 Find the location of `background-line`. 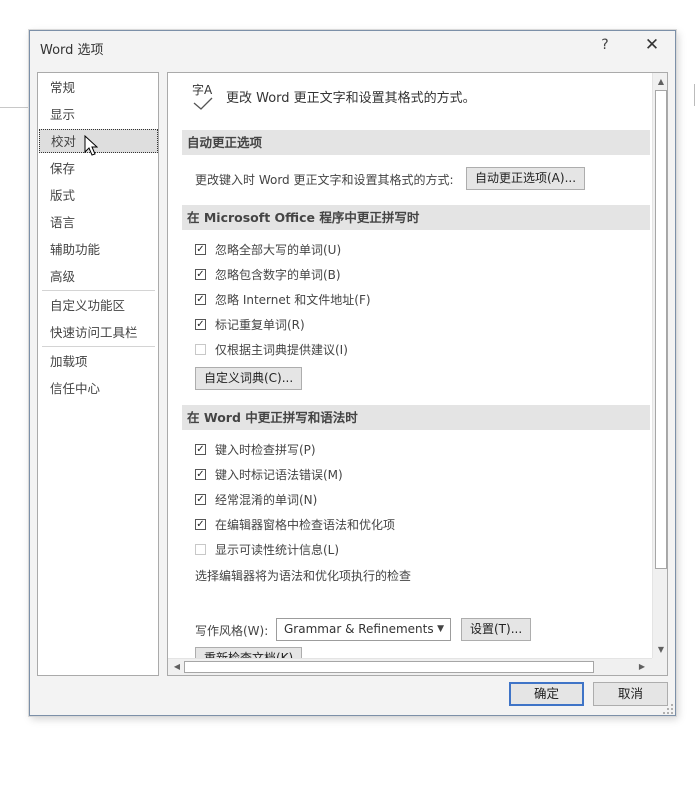

background-line is located at coordinates (15, 107).